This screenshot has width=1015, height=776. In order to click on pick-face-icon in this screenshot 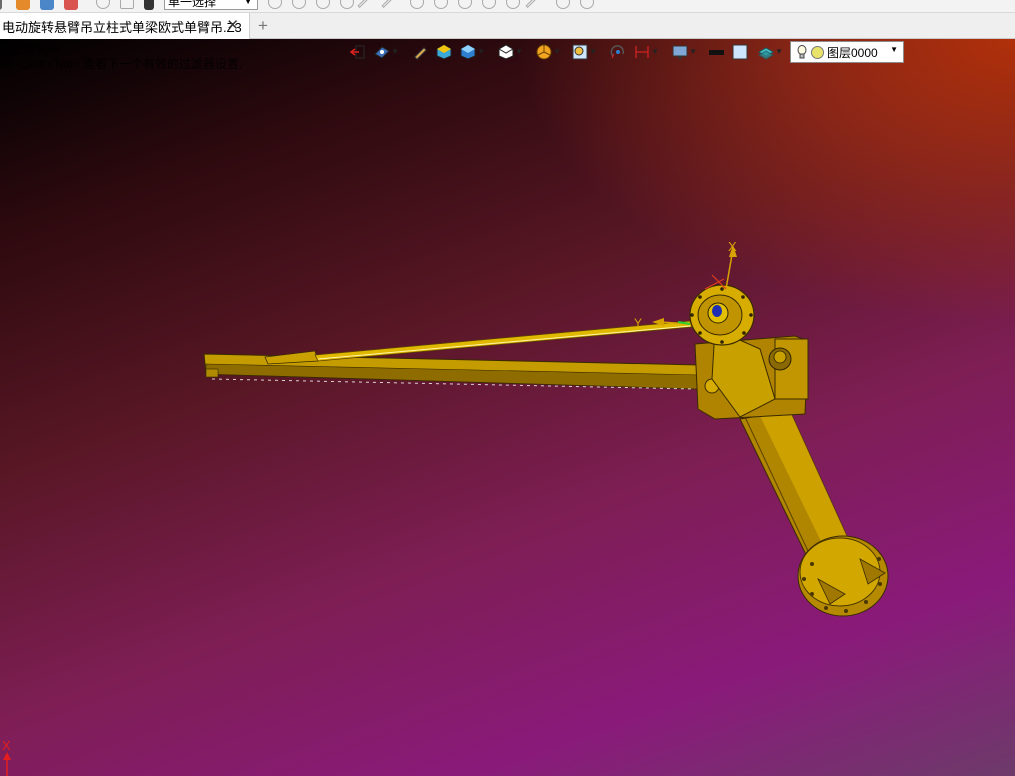, I will do `click(323, 4)`.